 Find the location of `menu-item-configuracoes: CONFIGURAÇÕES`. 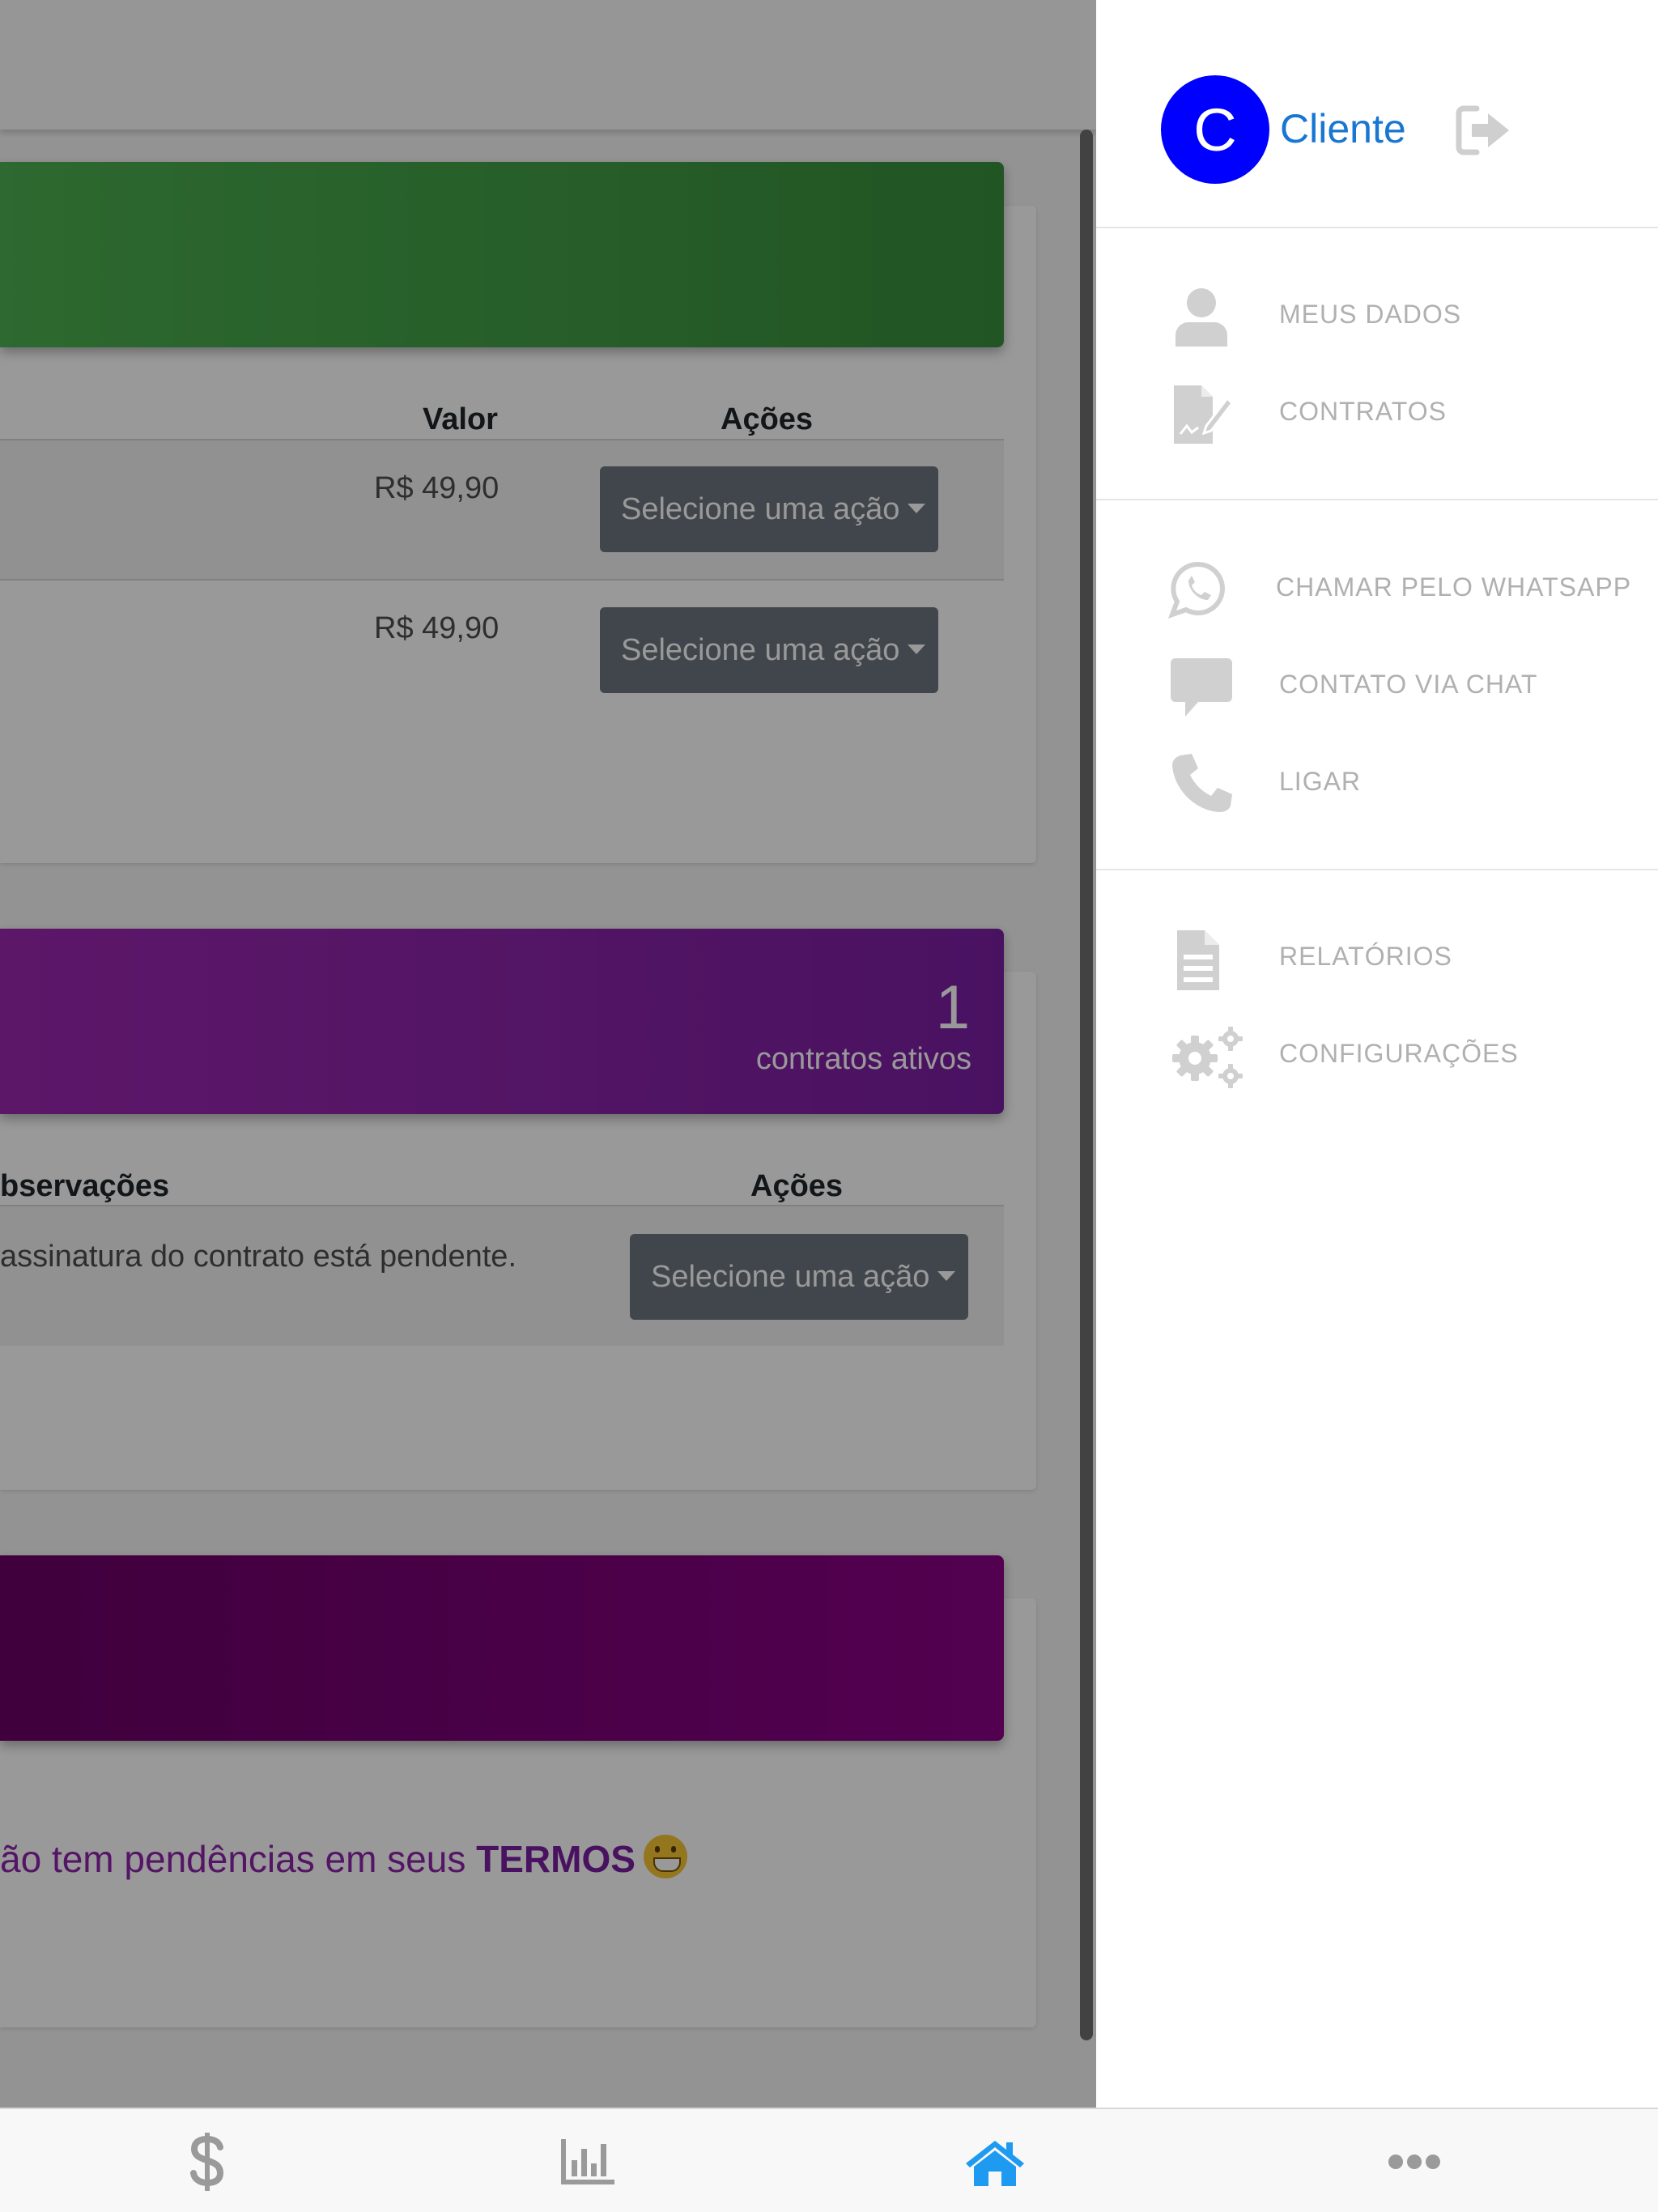

menu-item-configuracoes: CONFIGURAÇÕES is located at coordinates (1377, 1053).